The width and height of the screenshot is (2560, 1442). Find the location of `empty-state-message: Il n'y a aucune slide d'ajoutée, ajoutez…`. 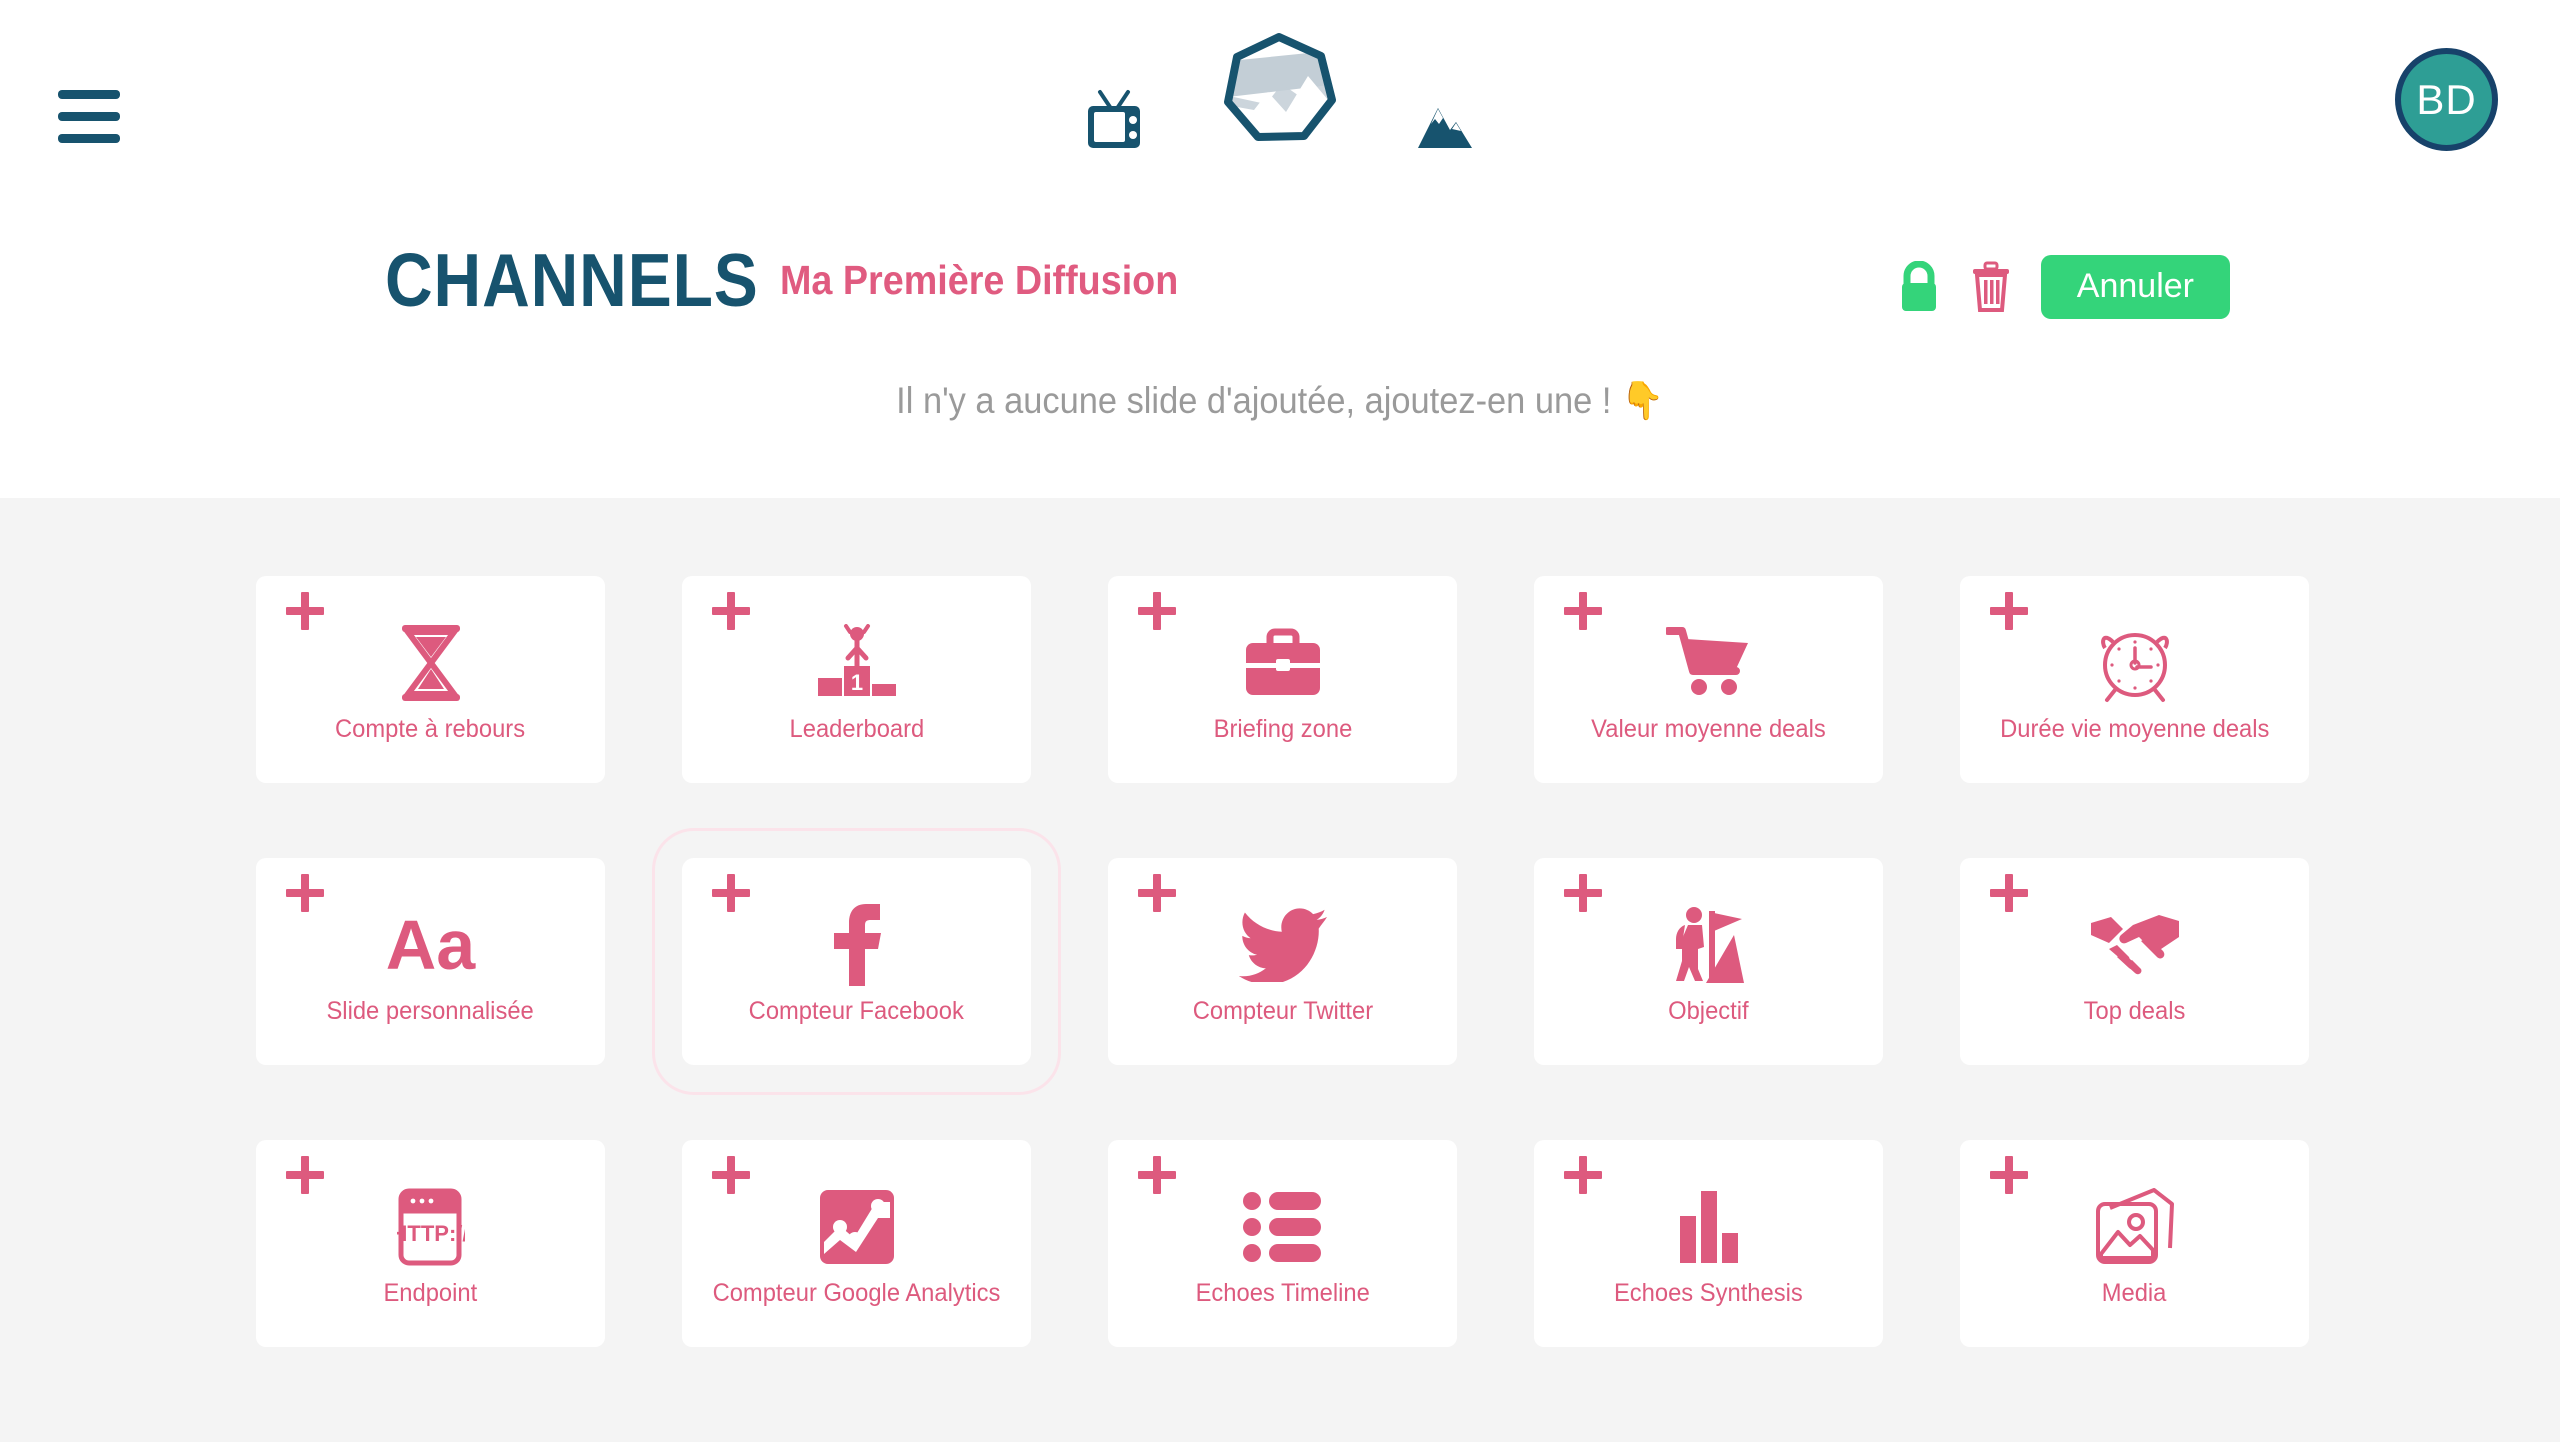

empty-state-message: Il n'y a aucune slide d'ajoutée, ajoutez… is located at coordinates (1280, 400).